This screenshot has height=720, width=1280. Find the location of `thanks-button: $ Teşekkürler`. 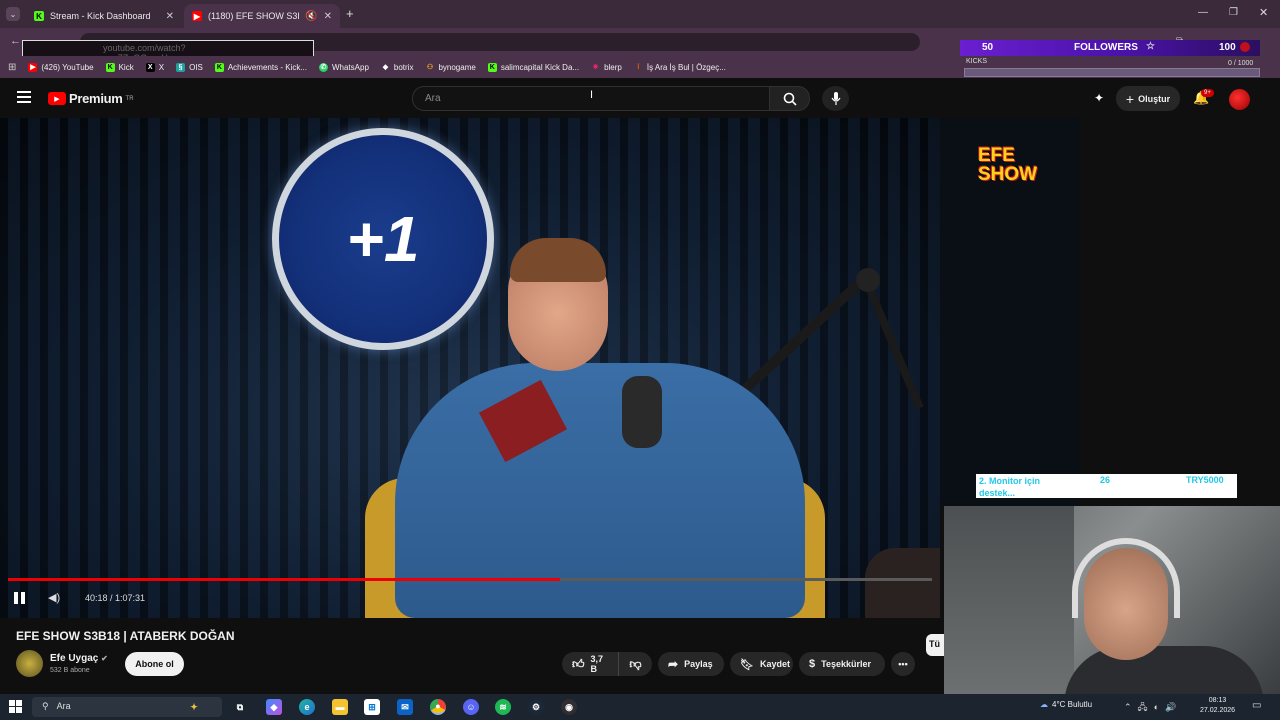

thanks-button: $ Teşekkürler is located at coordinates (842, 664).